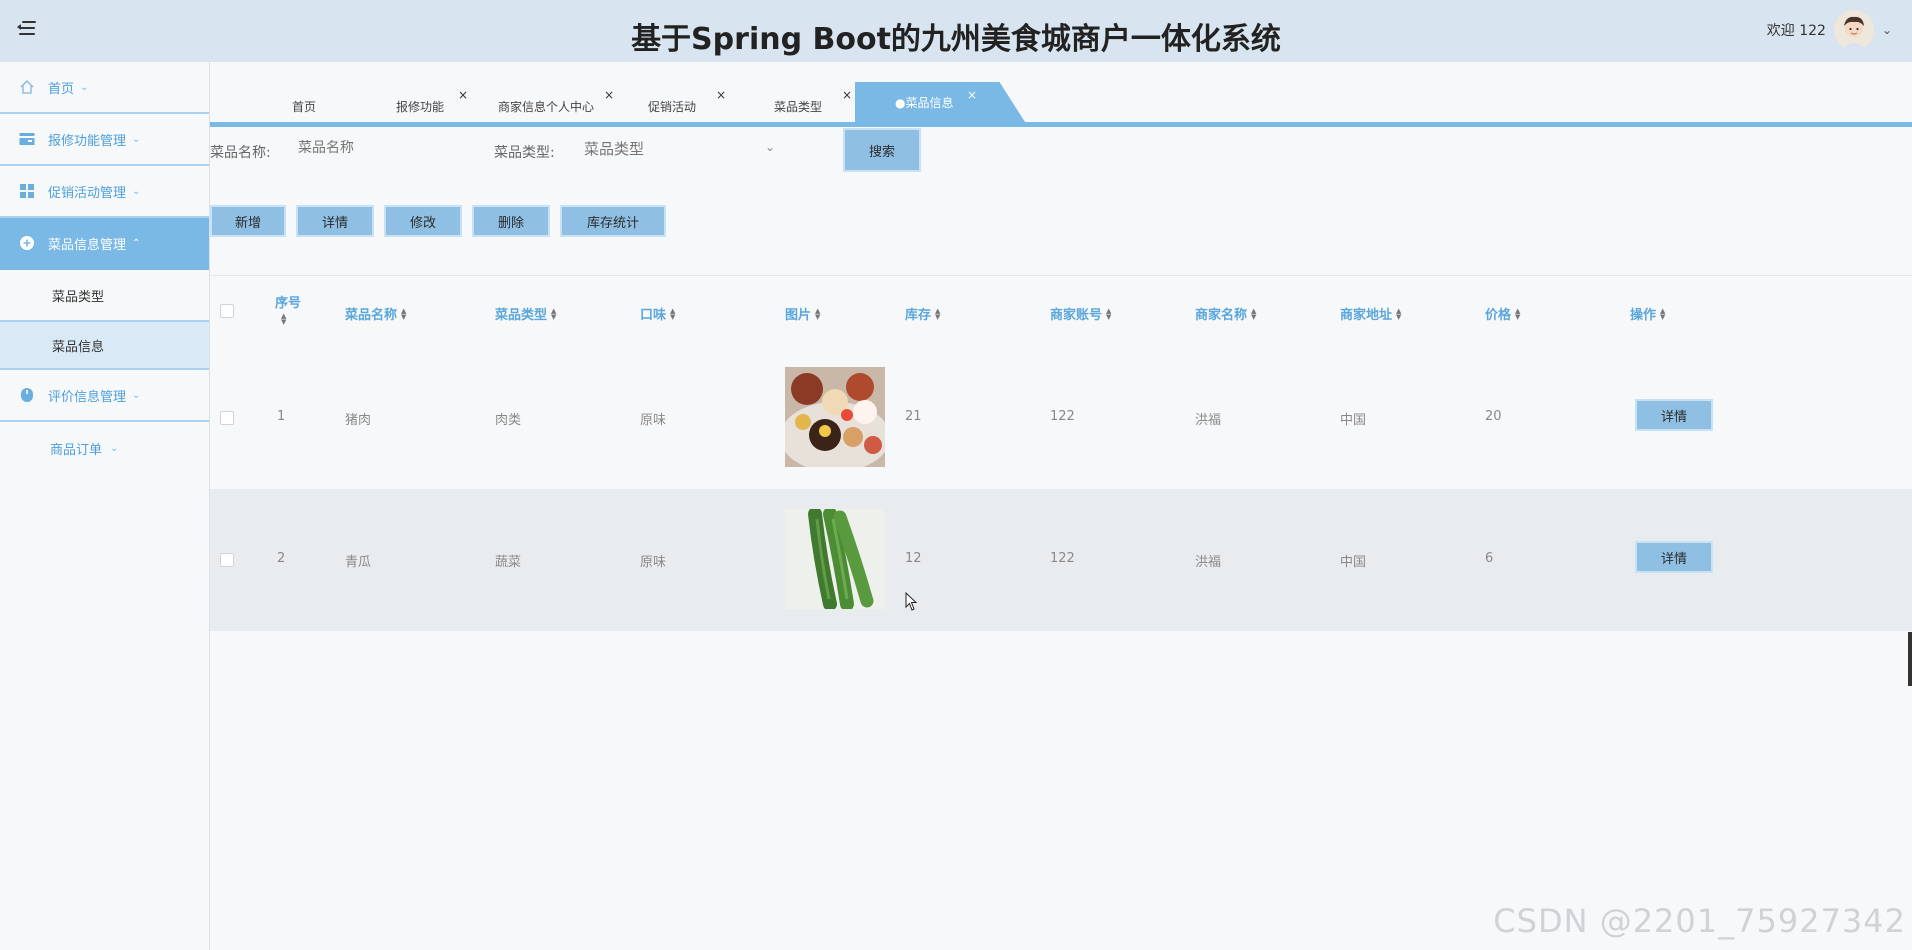  I want to click on cell-index: 1, so click(281, 416).